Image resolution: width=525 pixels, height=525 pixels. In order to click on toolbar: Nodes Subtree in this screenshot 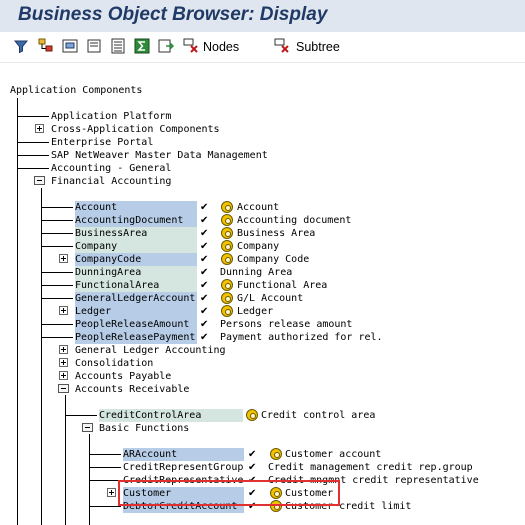, I will do `click(262, 47)`.